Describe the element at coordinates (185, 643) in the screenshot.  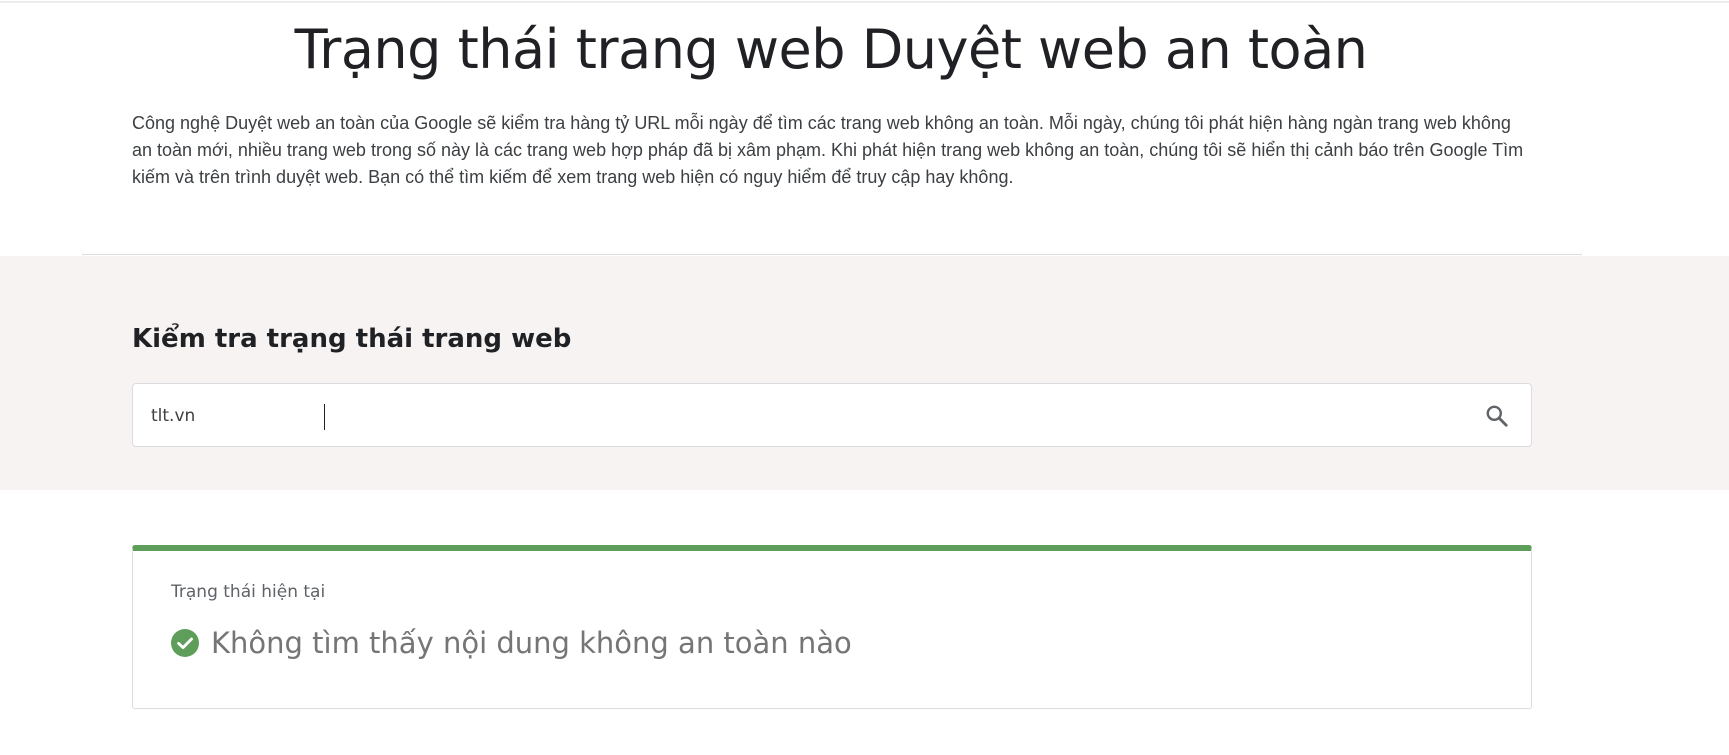
I see `check-circle-icon` at that location.